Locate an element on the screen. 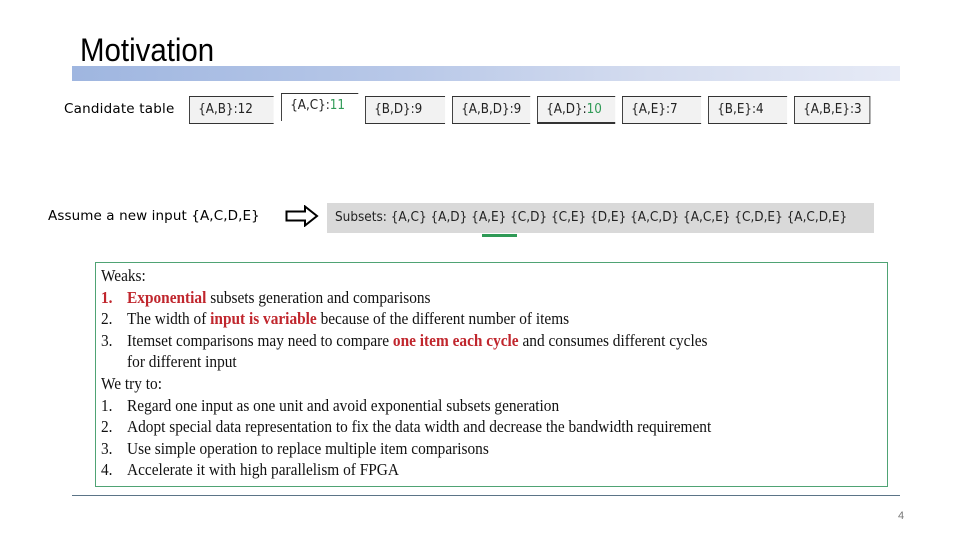 Image resolution: width=960 pixels, height=540 pixels. cell-set: {A,B}: is located at coordinates (218, 109).